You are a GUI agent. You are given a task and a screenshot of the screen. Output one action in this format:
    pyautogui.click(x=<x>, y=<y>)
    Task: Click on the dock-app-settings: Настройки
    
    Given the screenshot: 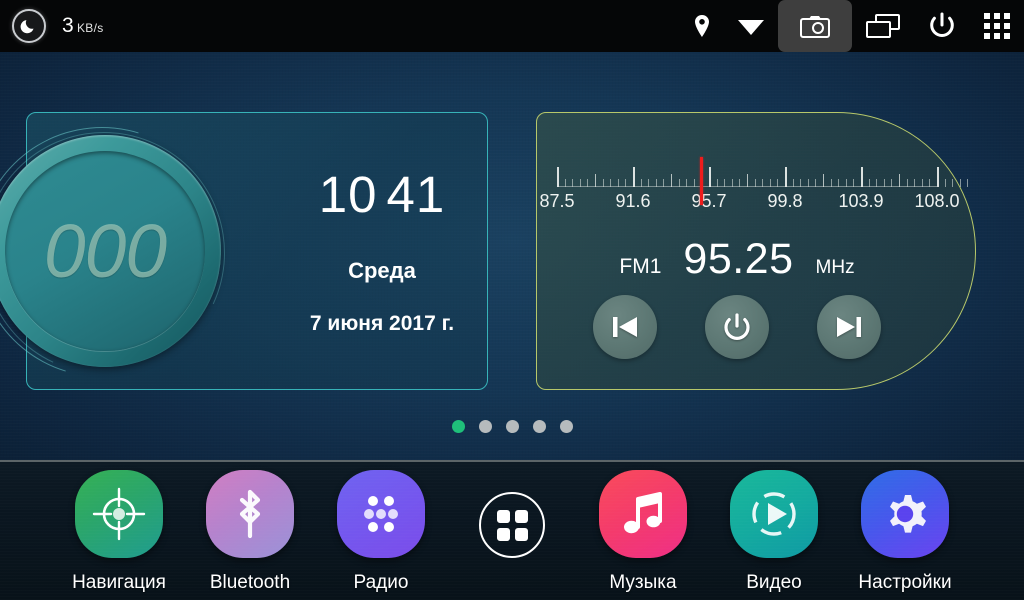 What is the action you would take?
    pyautogui.click(x=905, y=531)
    